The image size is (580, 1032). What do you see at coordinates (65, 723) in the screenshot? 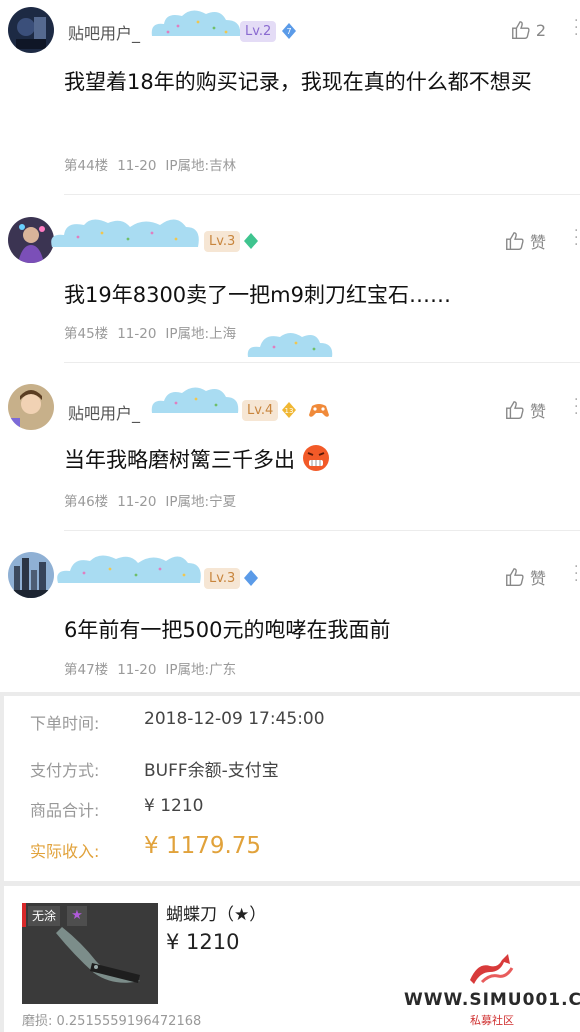
I see `order-time-label: 下单时间:` at bounding box center [65, 723].